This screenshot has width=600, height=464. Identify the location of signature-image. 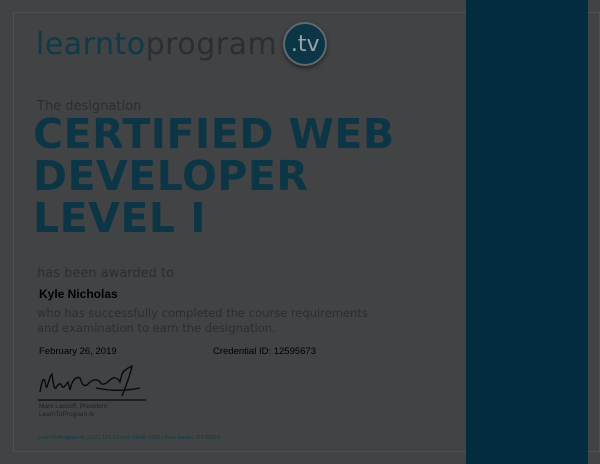
(92, 382).